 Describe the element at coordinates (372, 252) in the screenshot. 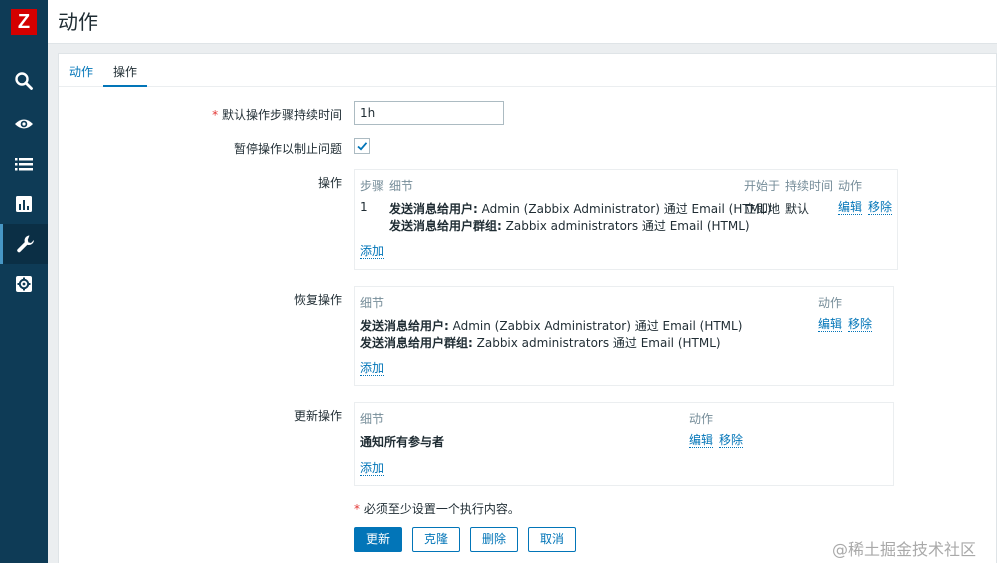

I see `add-operation-link: 添加` at that location.